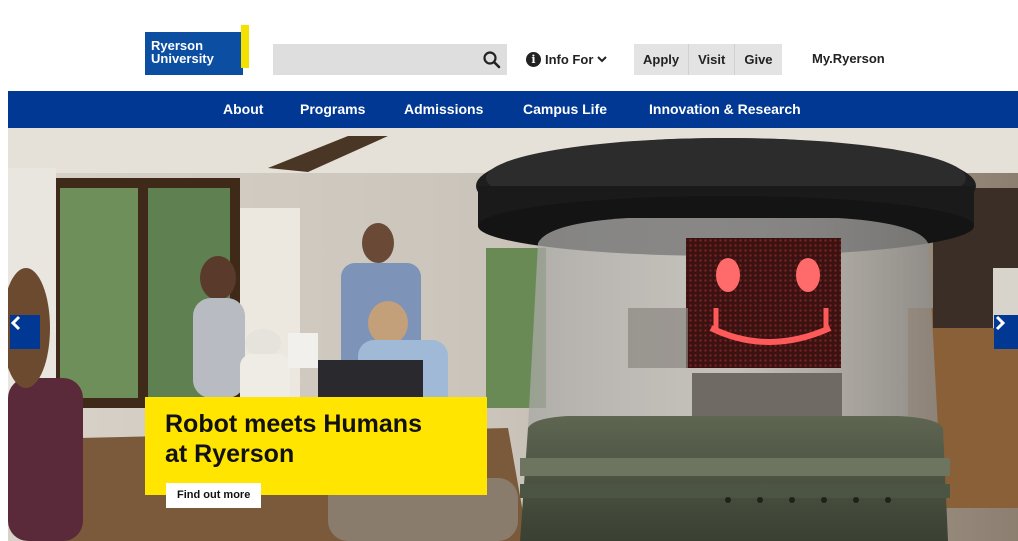 This screenshot has width=1018, height=541. What do you see at coordinates (214, 495) in the screenshot?
I see `find-out-more-button: Find out more` at bounding box center [214, 495].